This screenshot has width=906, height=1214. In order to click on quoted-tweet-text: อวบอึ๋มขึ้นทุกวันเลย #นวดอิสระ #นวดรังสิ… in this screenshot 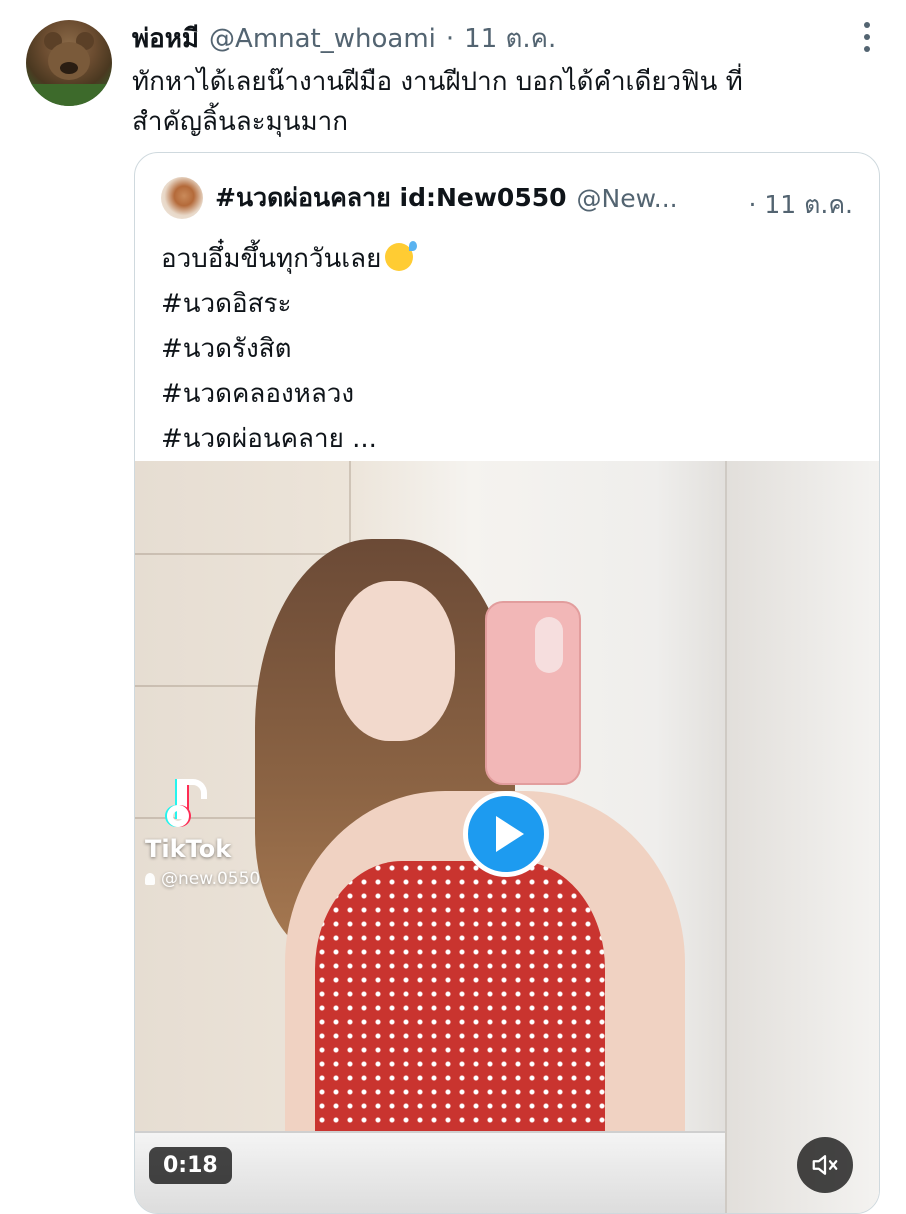, I will do `click(289, 349)`.